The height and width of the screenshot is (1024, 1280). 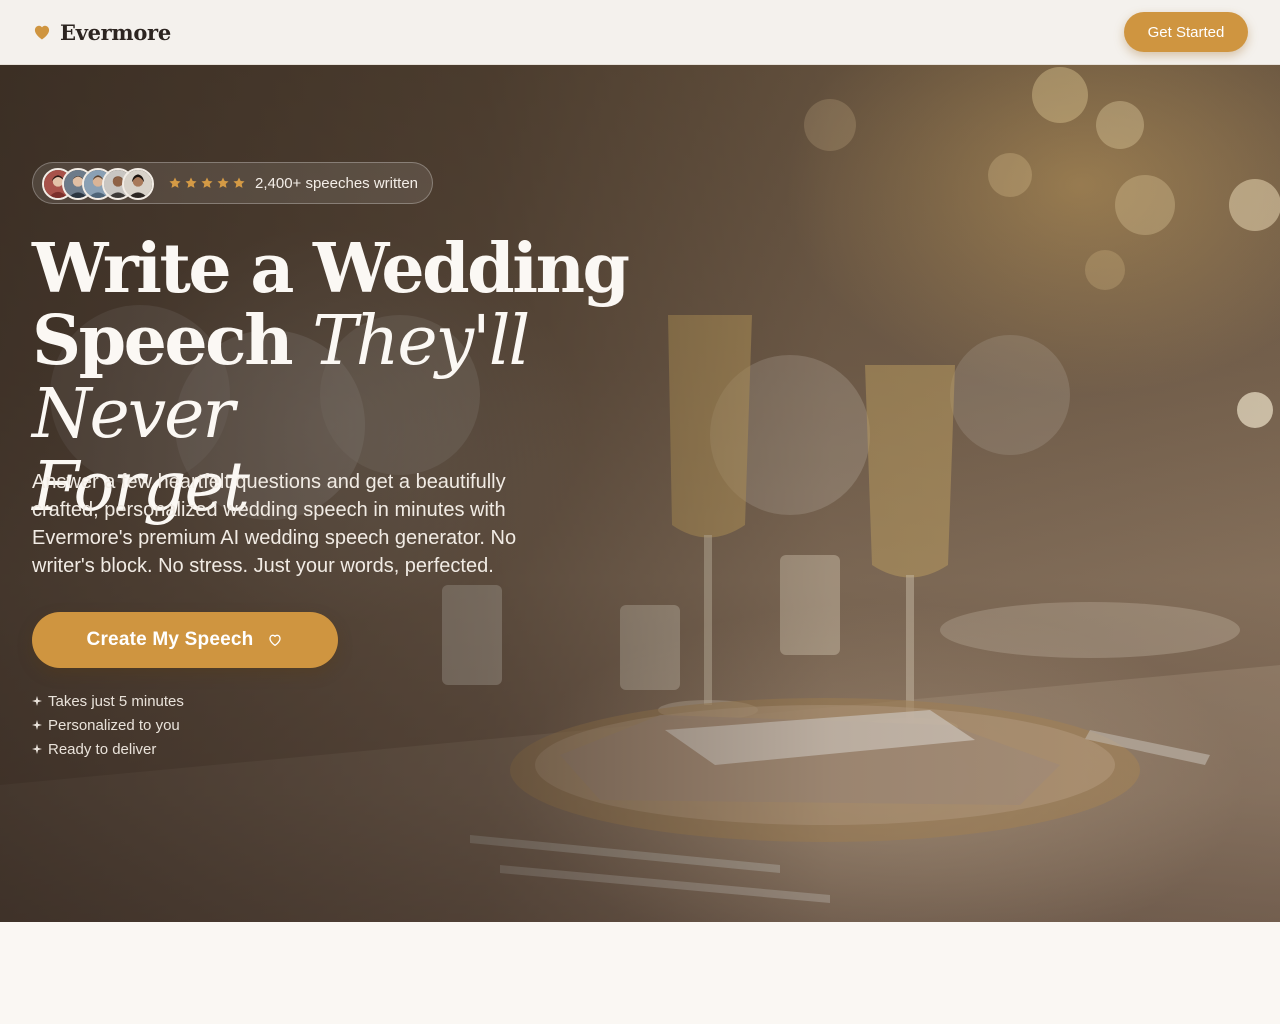 I want to click on list-item: Takes just 5 minutes, so click(x=108, y=701).